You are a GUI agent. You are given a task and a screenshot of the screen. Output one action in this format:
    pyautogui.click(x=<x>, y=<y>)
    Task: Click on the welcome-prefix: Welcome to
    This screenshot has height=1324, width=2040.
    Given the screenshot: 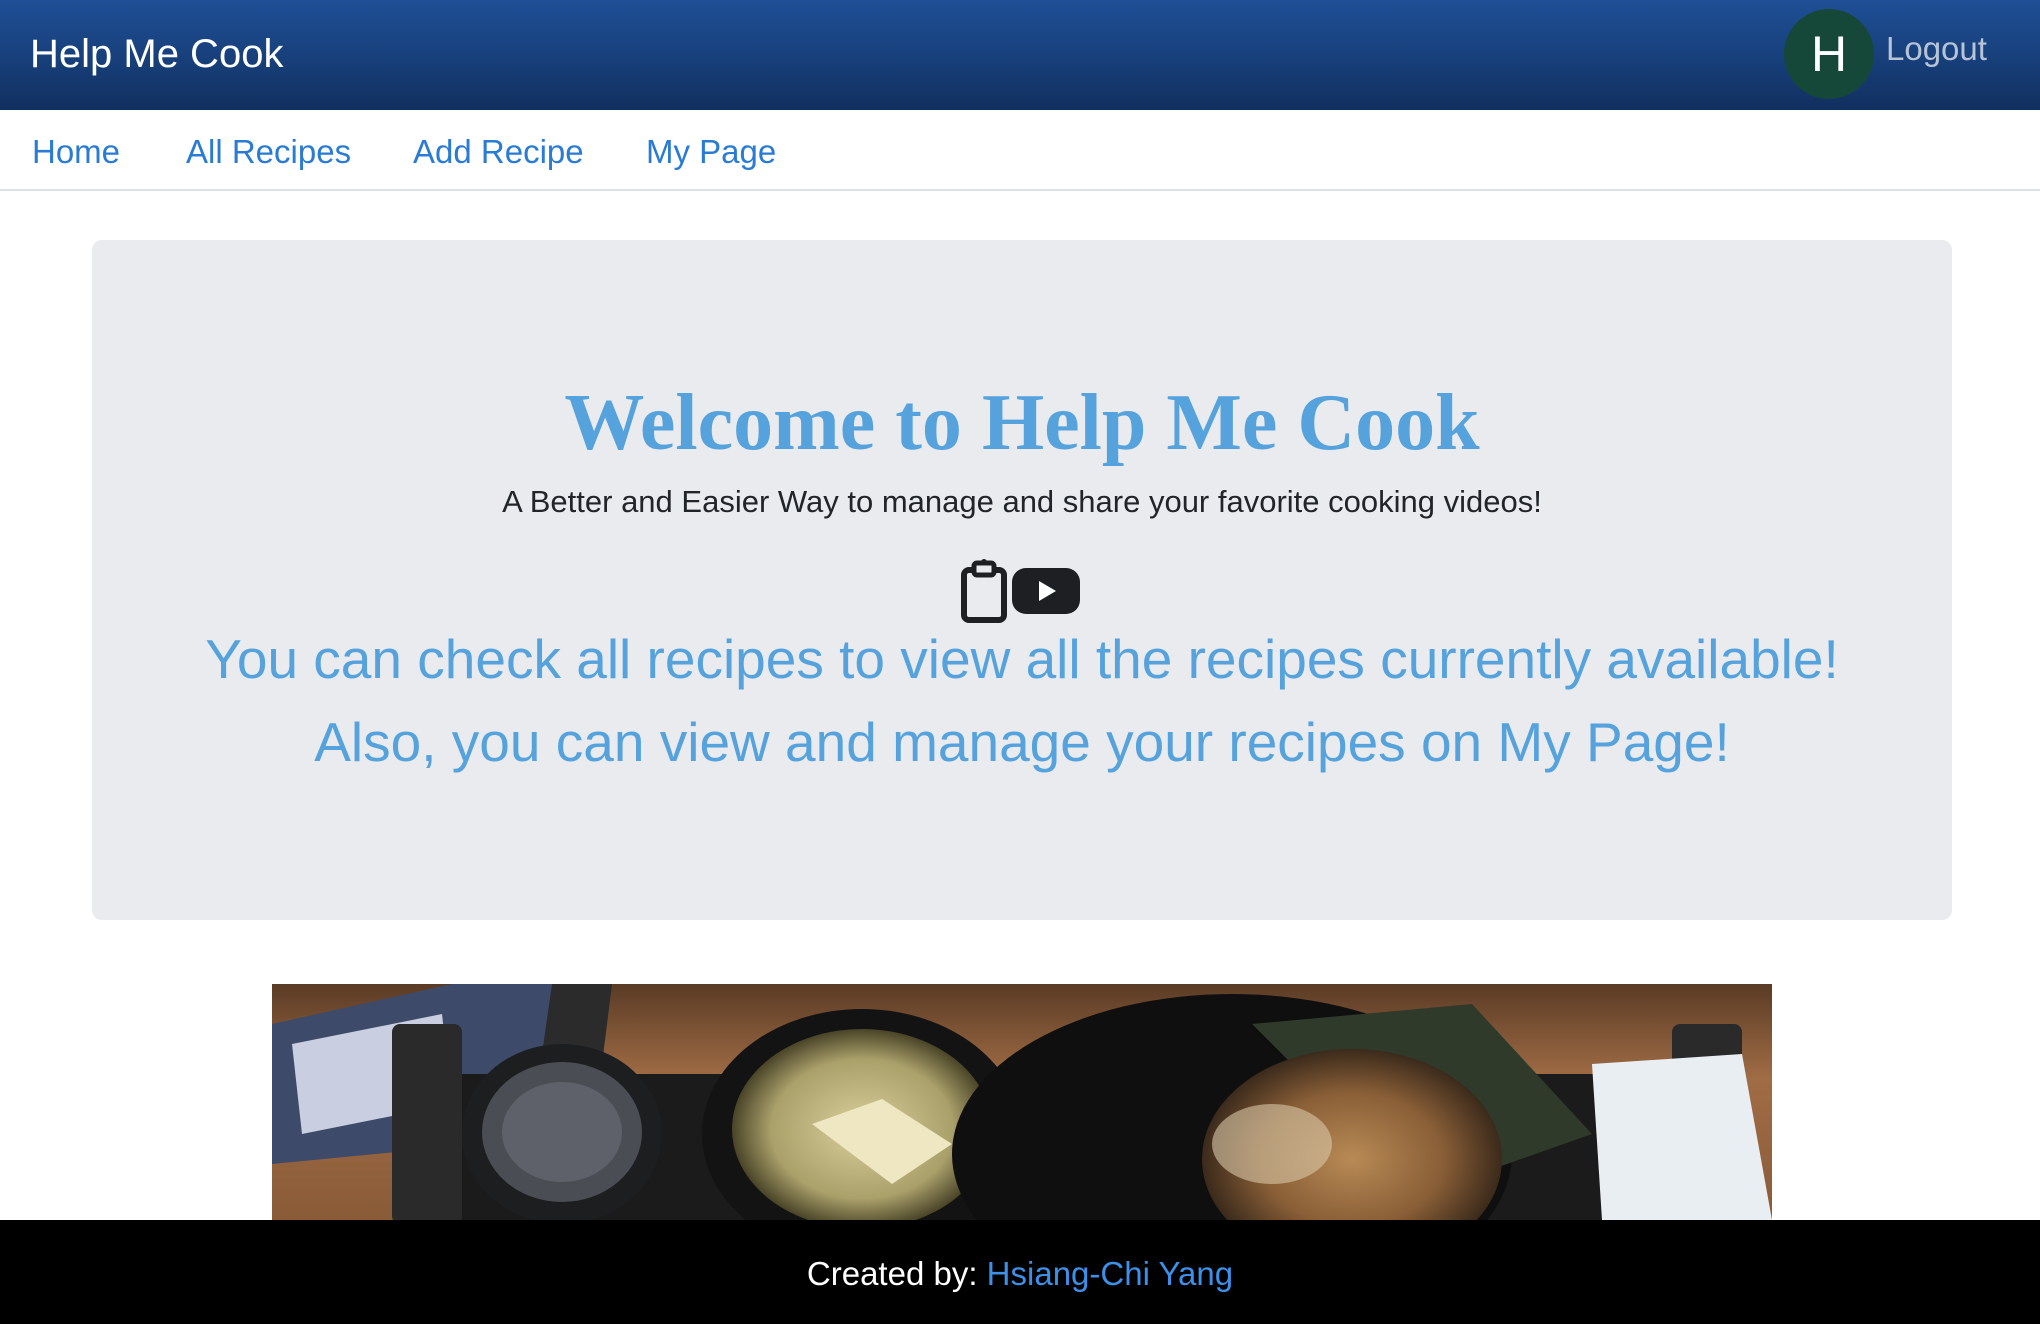 What is the action you would take?
    pyautogui.click(x=763, y=423)
    